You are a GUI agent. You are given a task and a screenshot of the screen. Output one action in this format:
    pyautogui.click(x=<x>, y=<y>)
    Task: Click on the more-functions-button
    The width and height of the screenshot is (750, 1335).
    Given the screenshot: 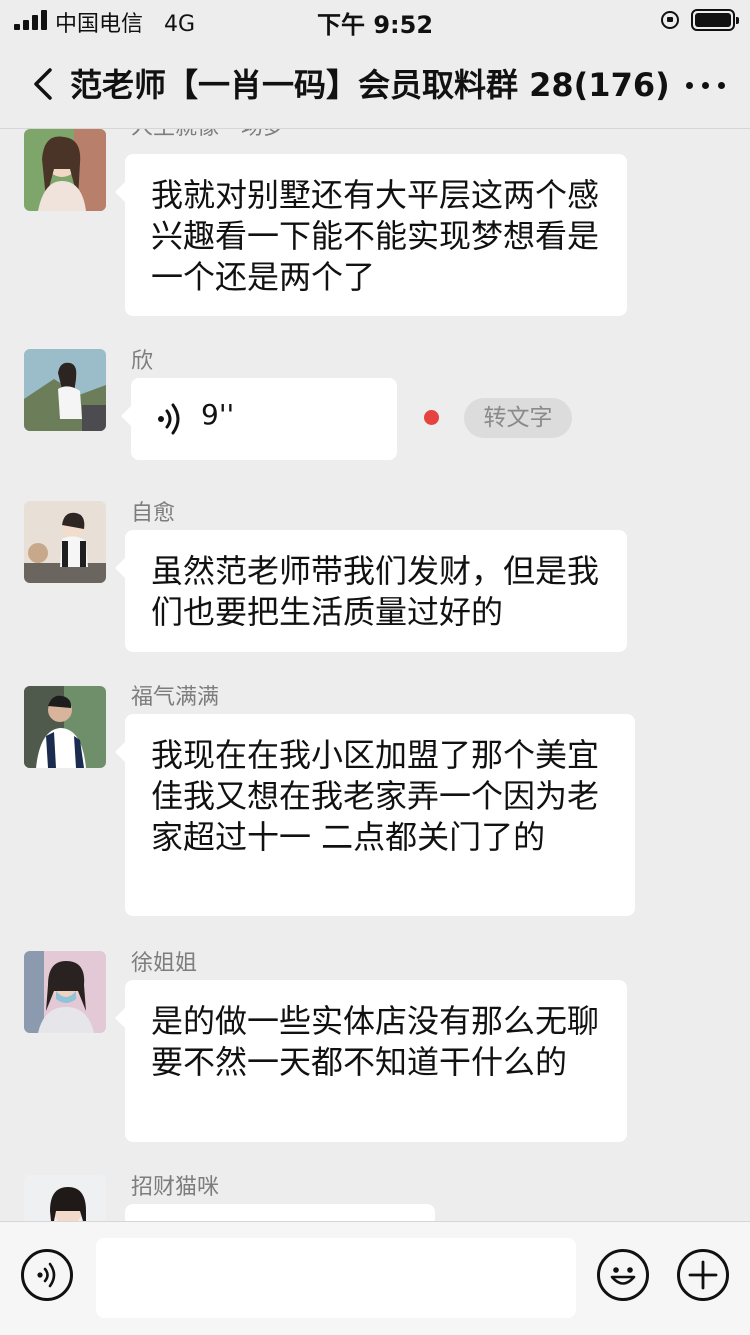 What is the action you would take?
    pyautogui.click(x=703, y=1275)
    